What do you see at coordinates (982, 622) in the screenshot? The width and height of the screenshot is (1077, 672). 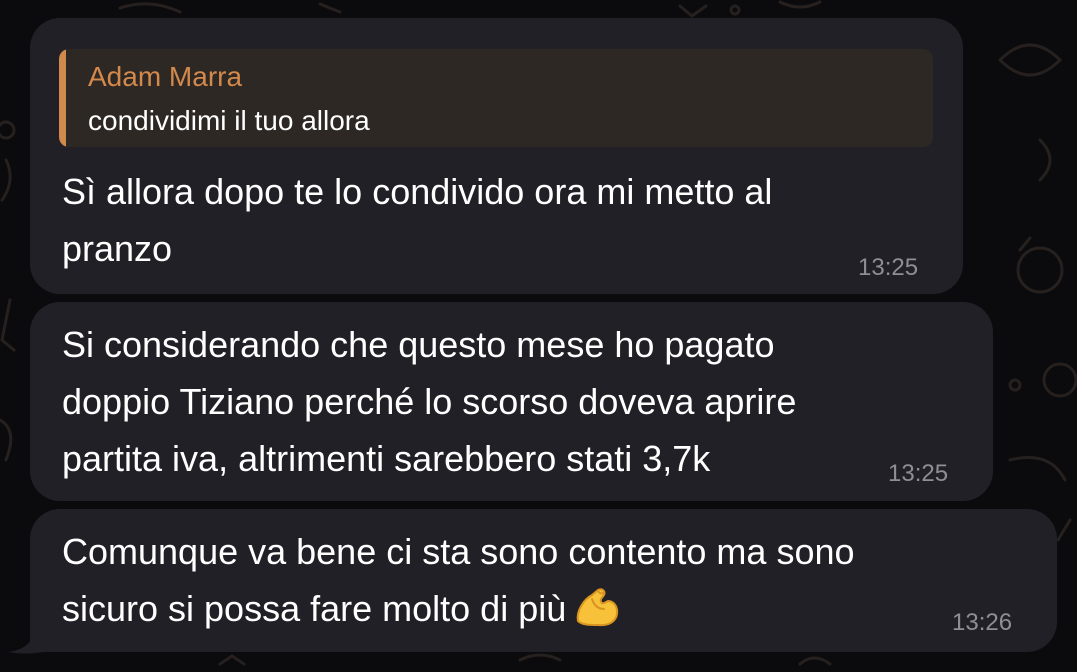 I see `message-timestamp: 13:26` at bounding box center [982, 622].